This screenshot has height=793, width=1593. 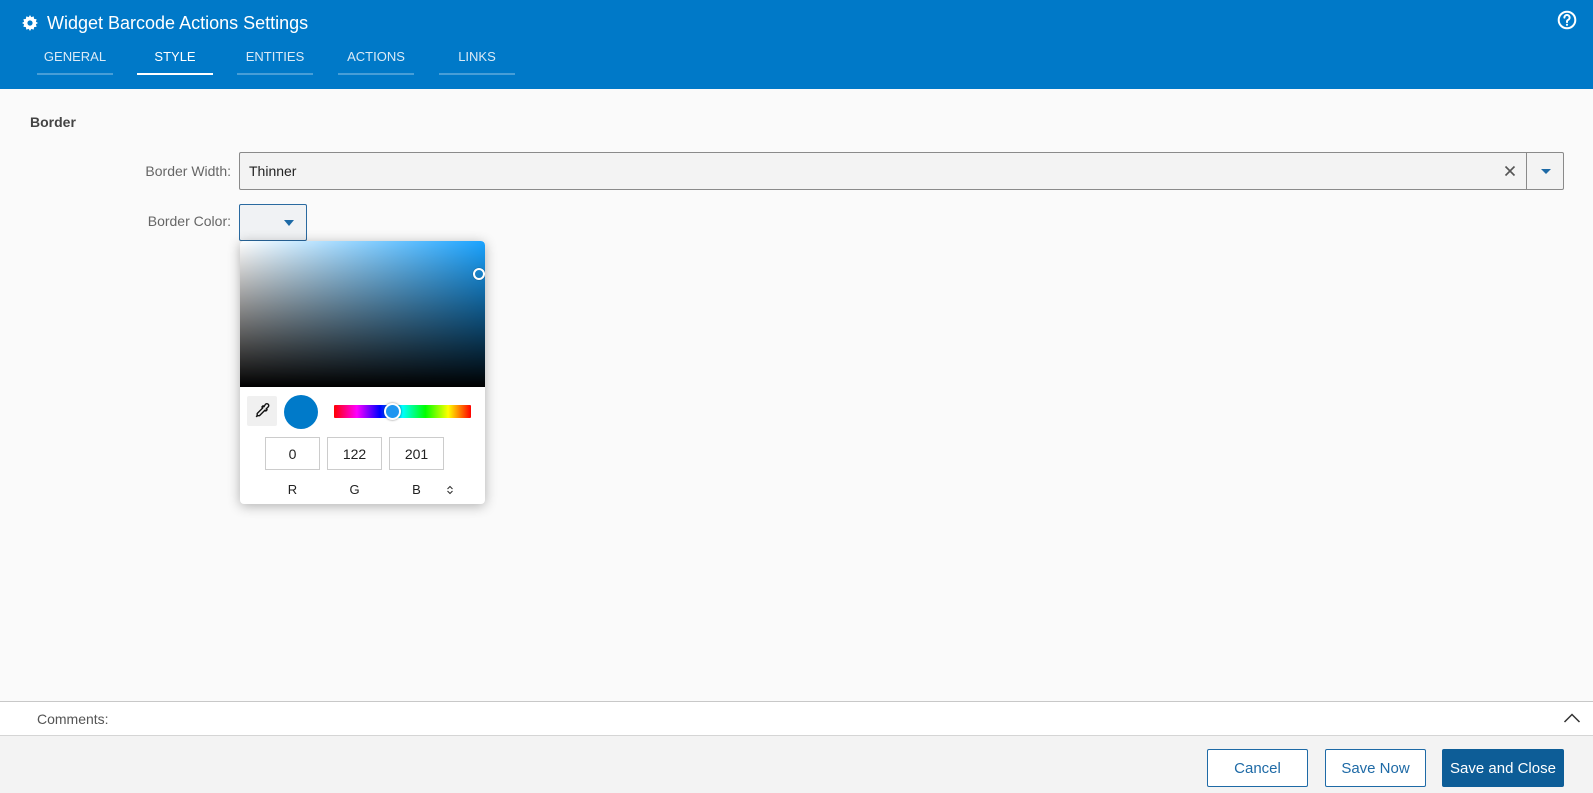 I want to click on eyedropper-icon, so click(x=262, y=410).